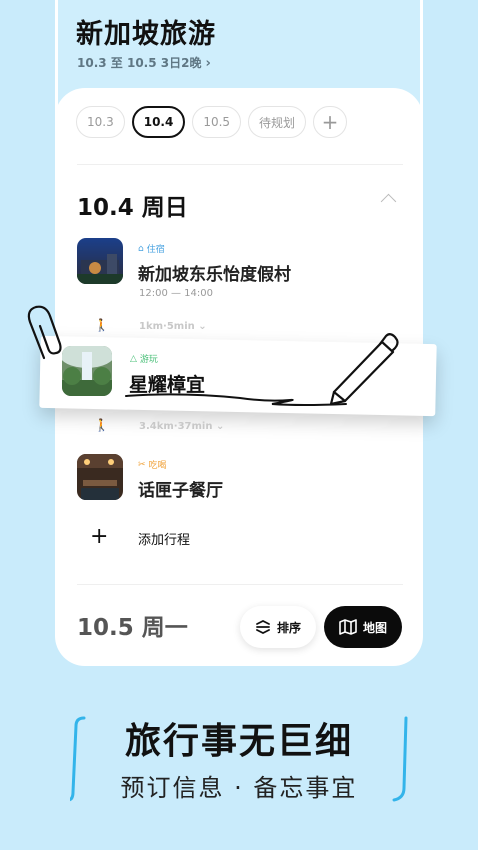 This screenshot has height=850, width=478. I want to click on category-label: 吃喝, so click(157, 466).